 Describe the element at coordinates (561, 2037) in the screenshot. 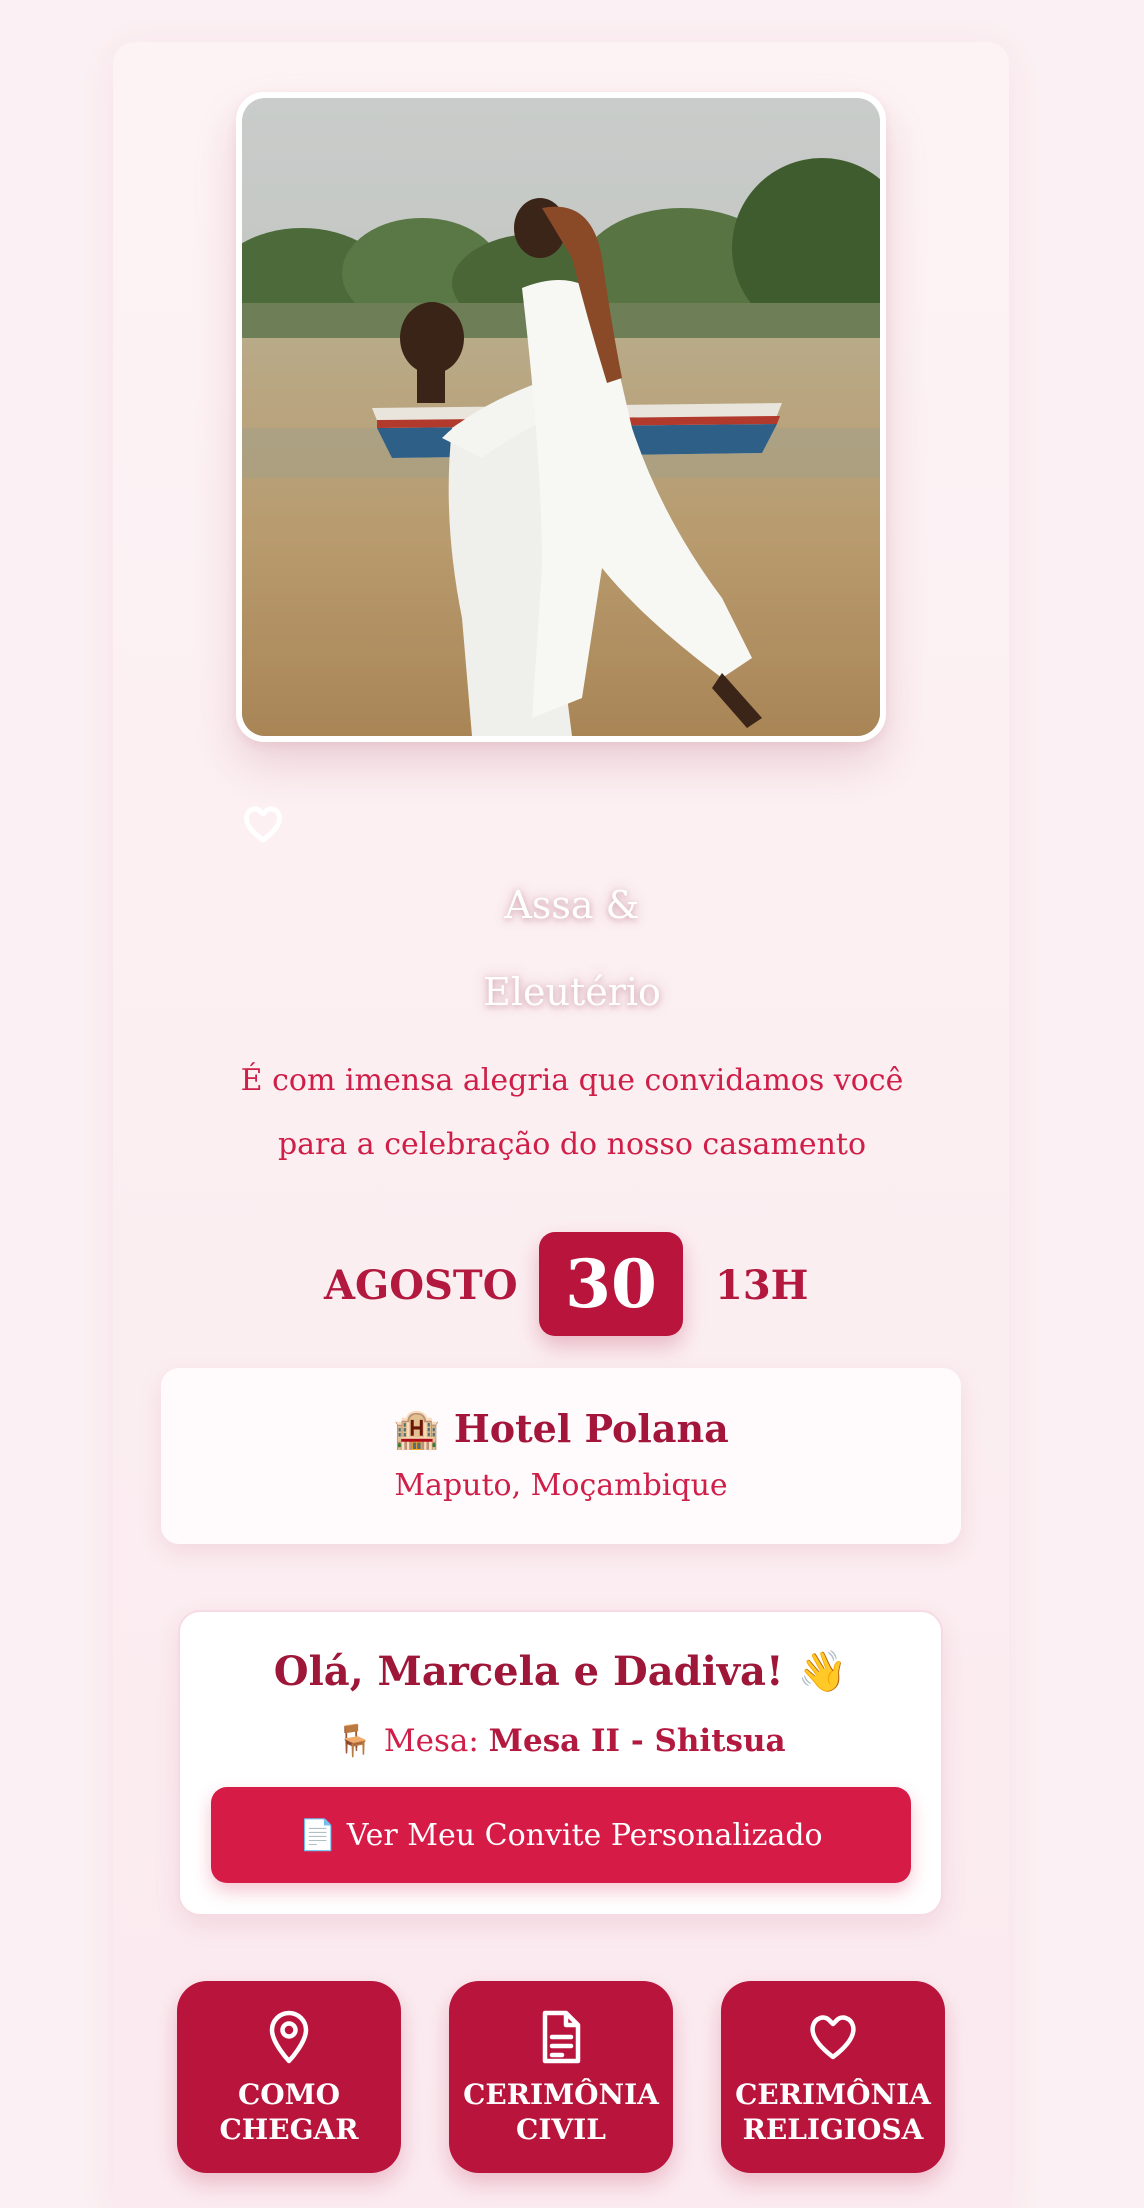

I see `document-icon` at that location.